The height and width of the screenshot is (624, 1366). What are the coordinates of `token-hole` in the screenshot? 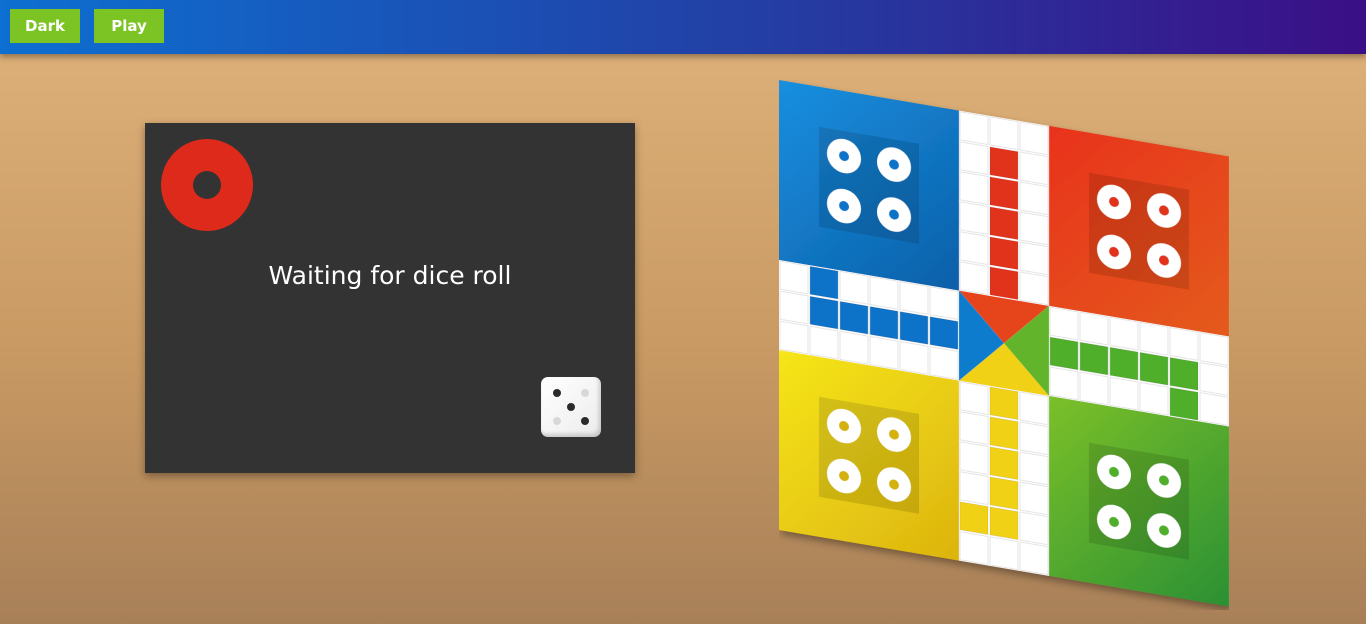 It's located at (207, 185).